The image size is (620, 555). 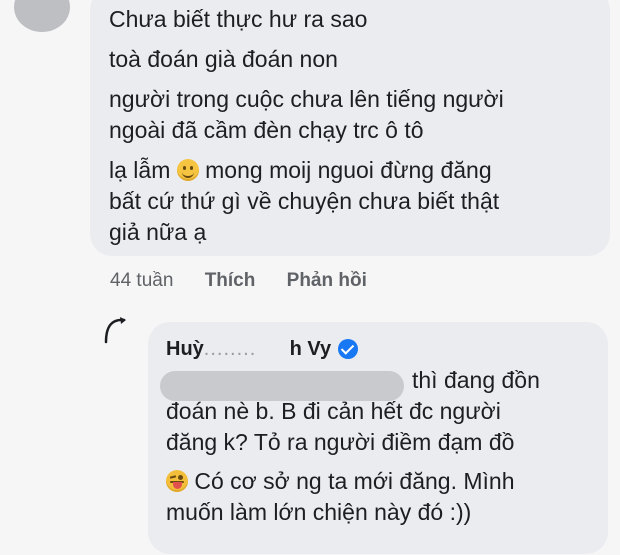 I want to click on verified-badge-icon, so click(x=348, y=349).